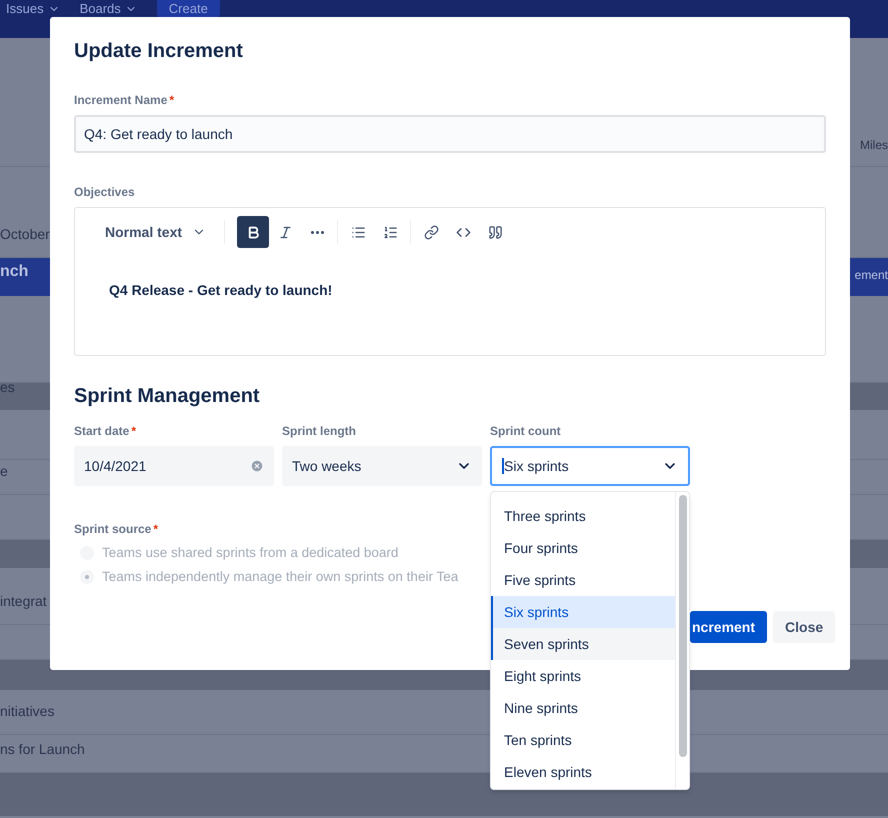  What do you see at coordinates (495, 232) in the screenshot?
I see `quote-icon` at bounding box center [495, 232].